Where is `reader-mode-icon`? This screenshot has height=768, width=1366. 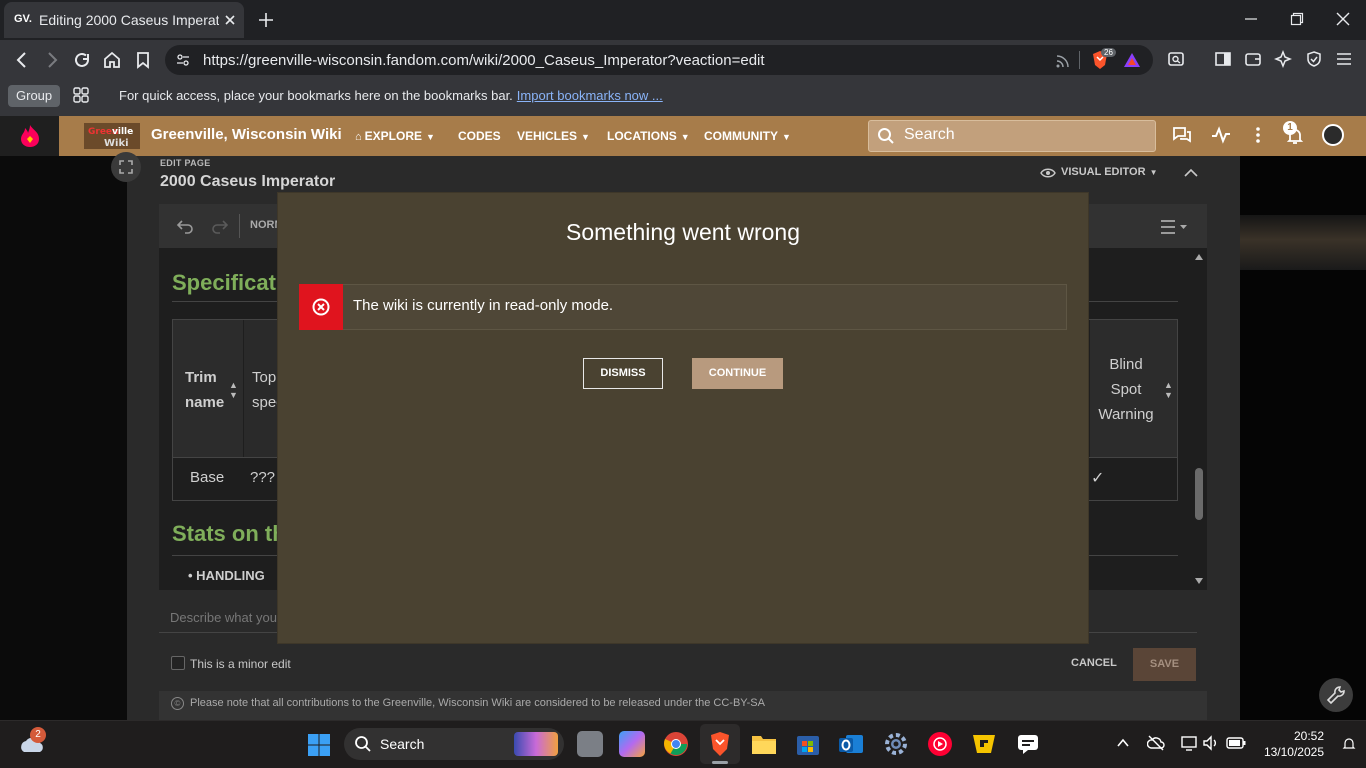
reader-mode-icon is located at coordinates (1176, 59).